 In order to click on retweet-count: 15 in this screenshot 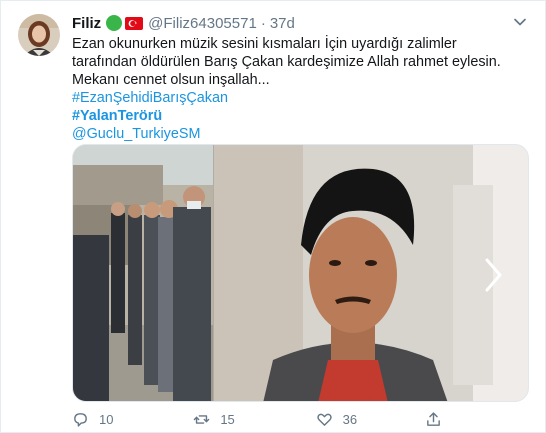, I will do `click(227, 419)`.